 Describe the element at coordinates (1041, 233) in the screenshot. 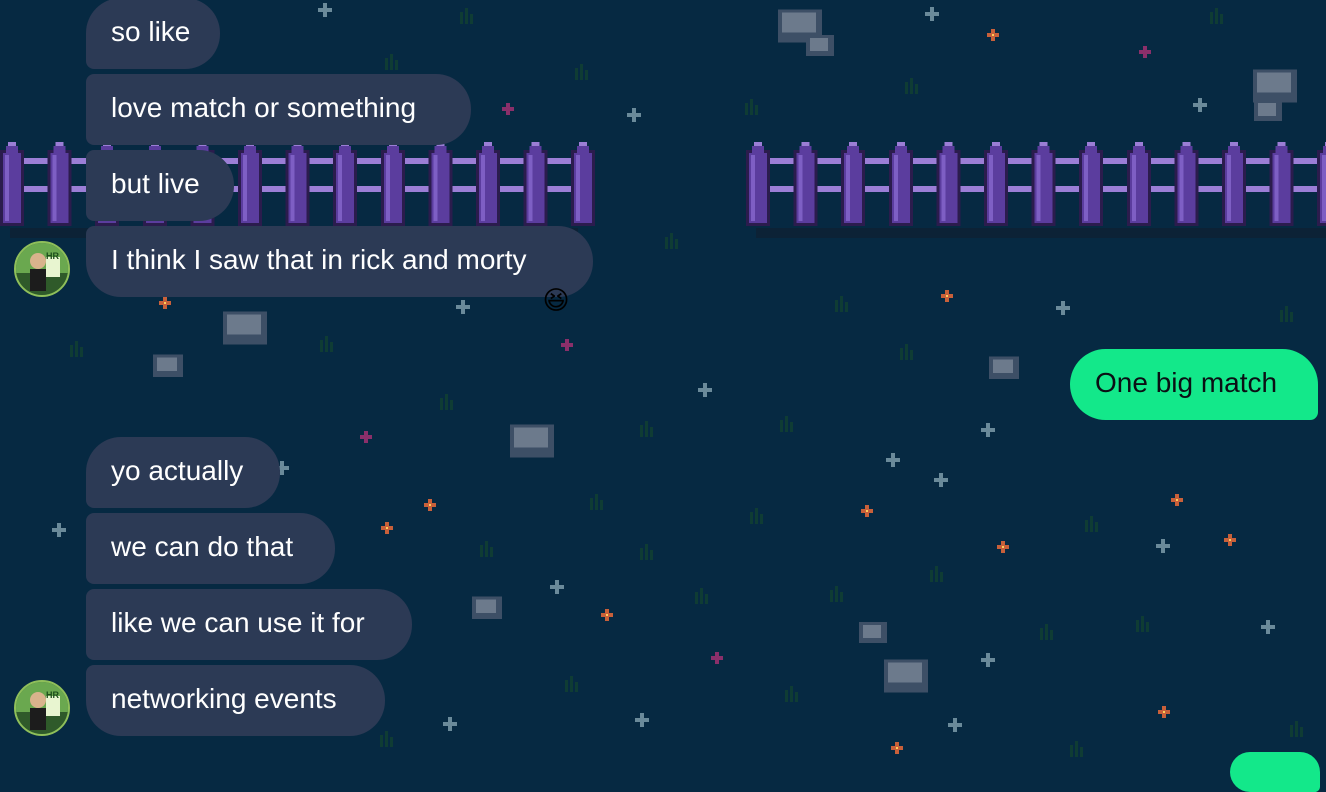

I see `fence-shadow` at that location.